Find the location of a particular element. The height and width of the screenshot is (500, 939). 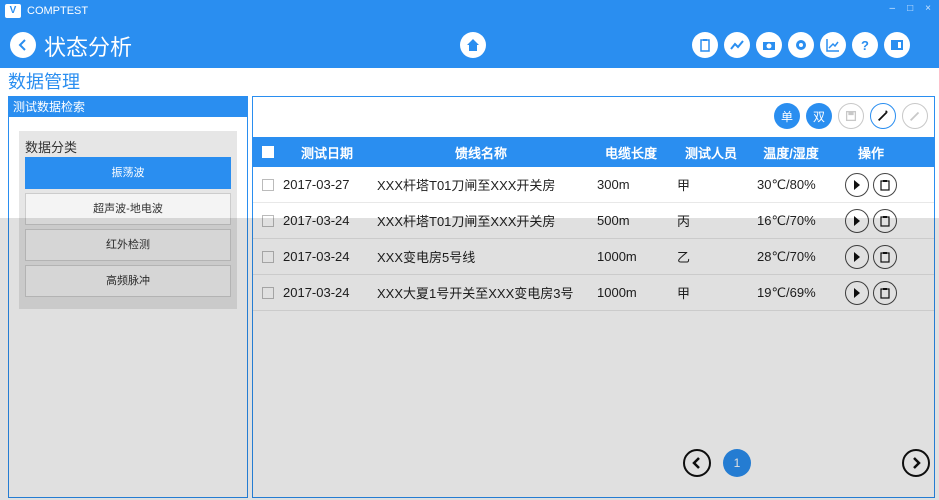

cell-operation is located at coordinates (871, 184).